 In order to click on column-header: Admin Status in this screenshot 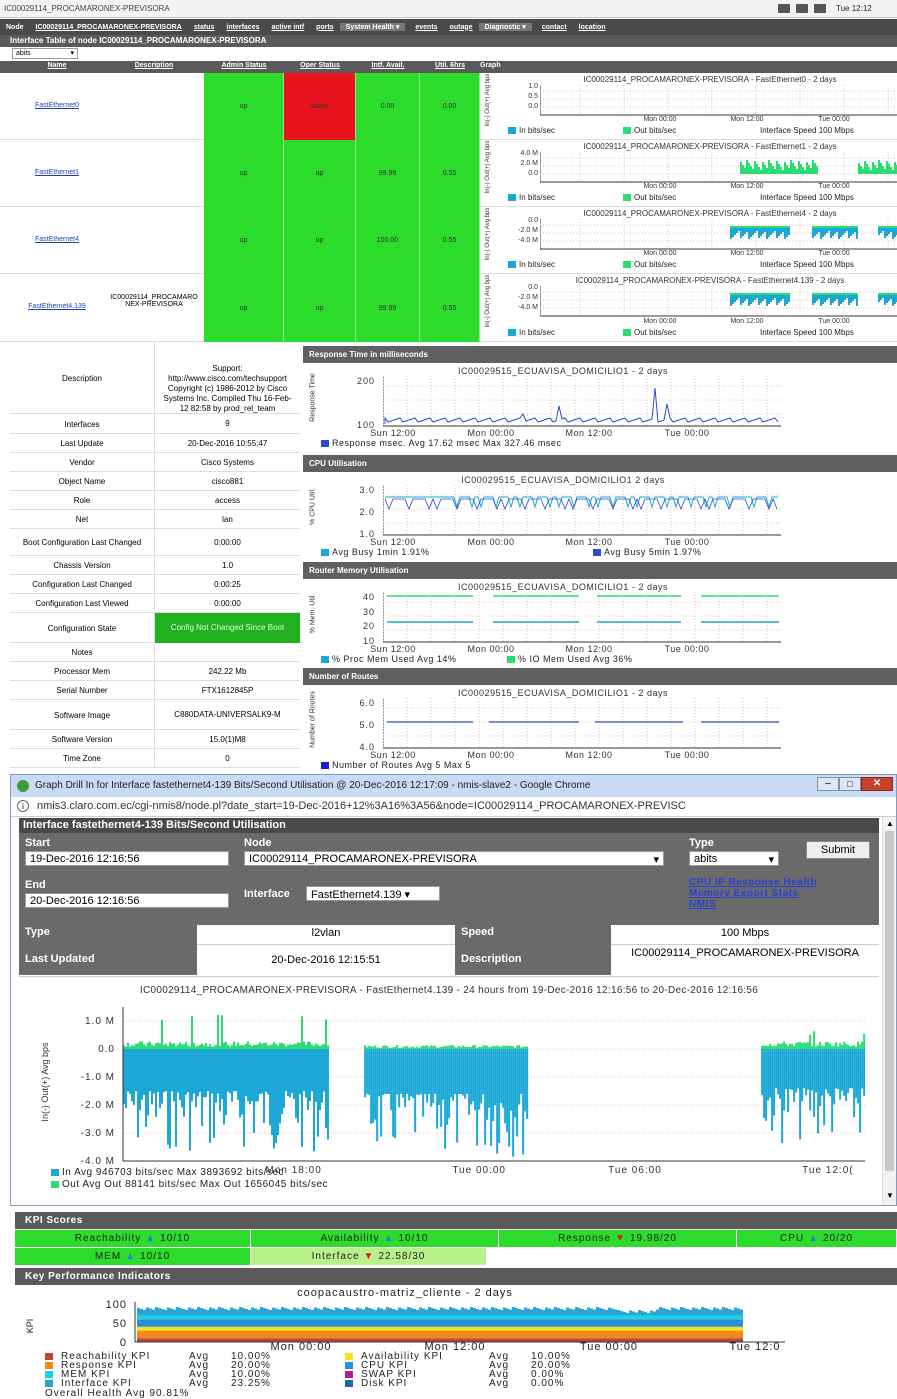, I will do `click(244, 65)`.